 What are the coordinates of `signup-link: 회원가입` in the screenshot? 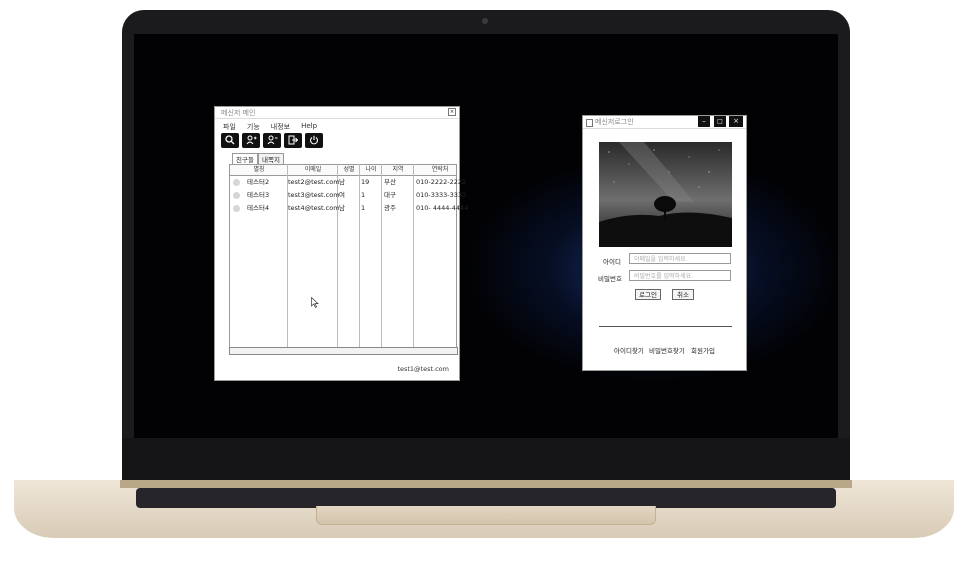 It's located at (703, 350).